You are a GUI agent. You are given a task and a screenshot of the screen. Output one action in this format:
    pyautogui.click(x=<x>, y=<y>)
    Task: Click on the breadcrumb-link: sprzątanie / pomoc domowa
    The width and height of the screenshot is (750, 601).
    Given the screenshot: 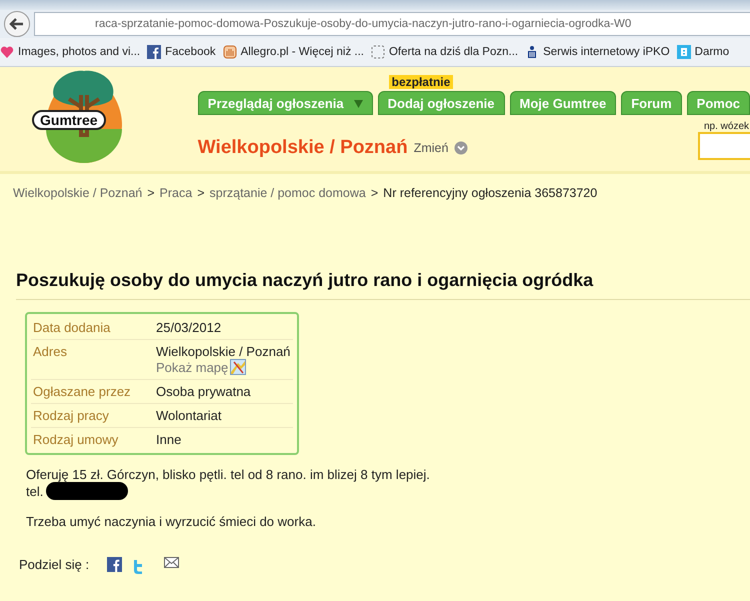 What is the action you would take?
    pyautogui.click(x=288, y=193)
    